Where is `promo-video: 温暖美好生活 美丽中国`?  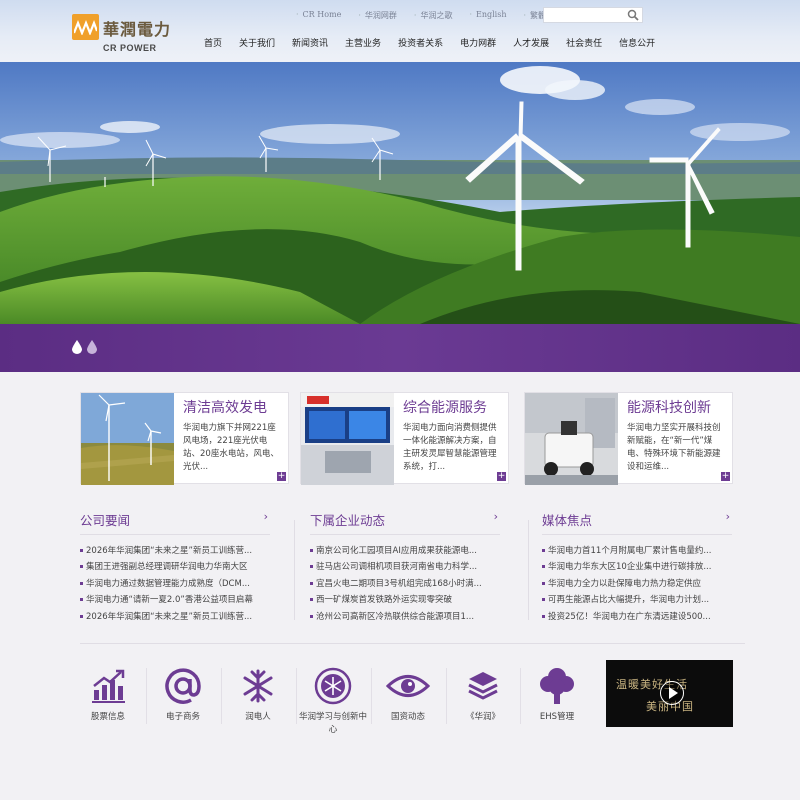
promo-video: 温暖美好生活 美丽中国 is located at coordinates (669, 693).